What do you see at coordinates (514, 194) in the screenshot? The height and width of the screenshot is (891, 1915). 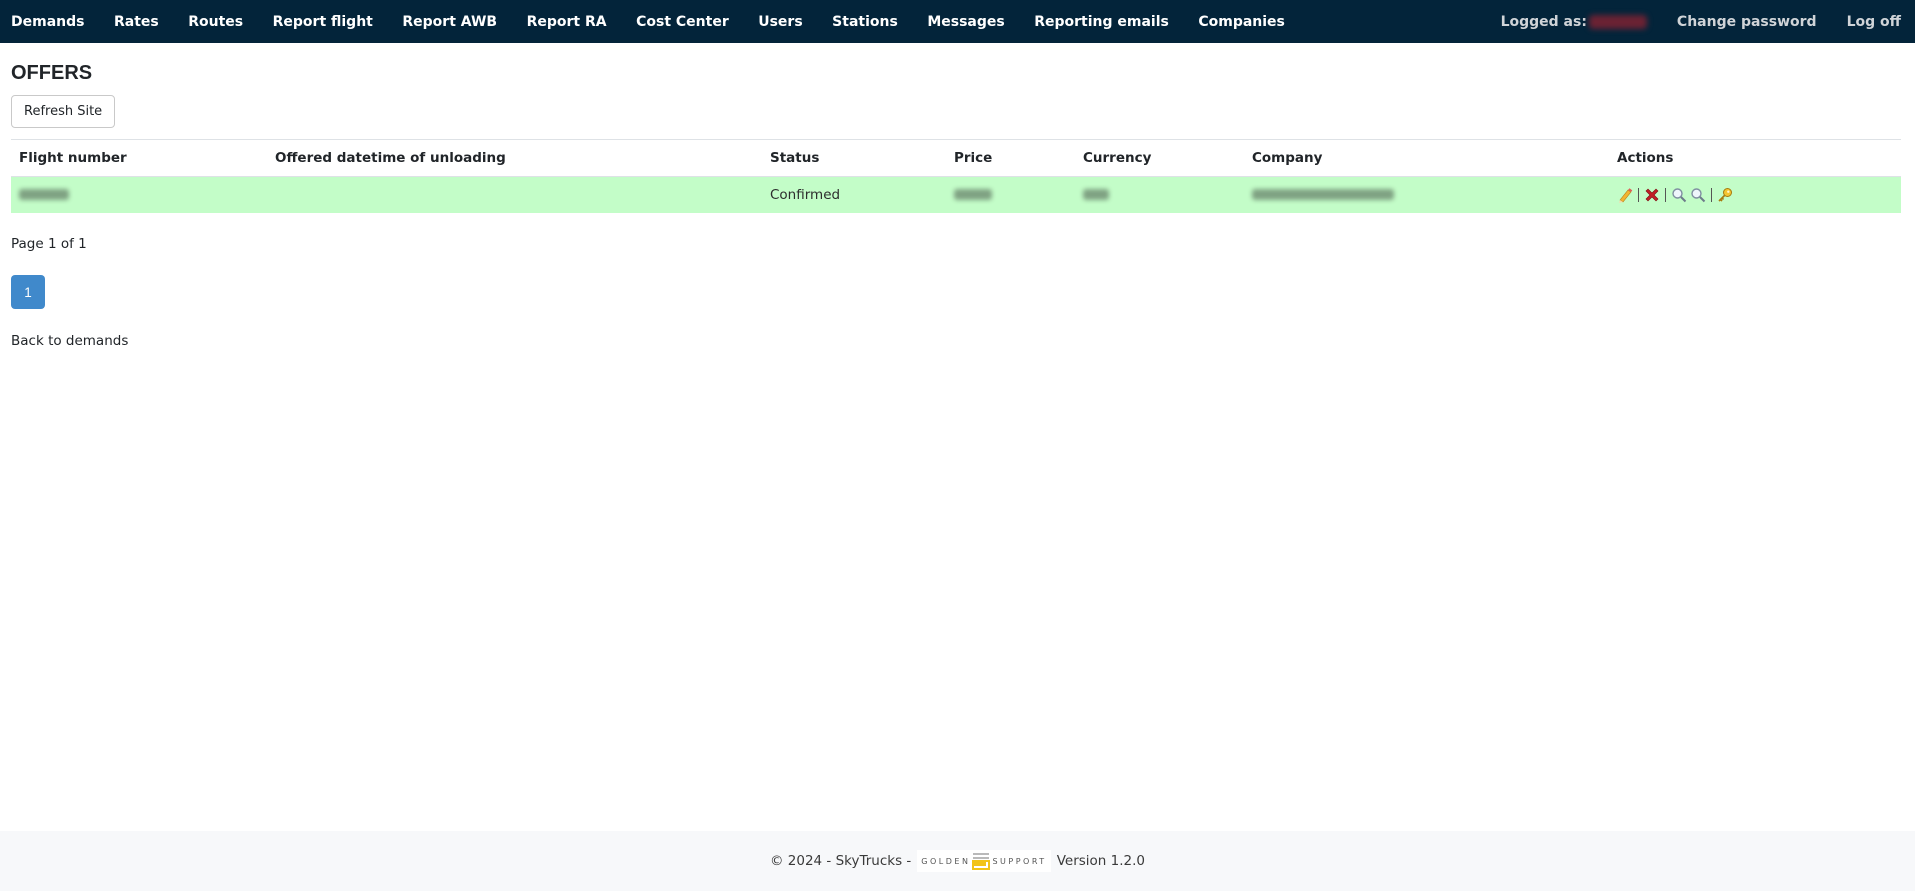 I see `cell-offered-datetime` at bounding box center [514, 194].